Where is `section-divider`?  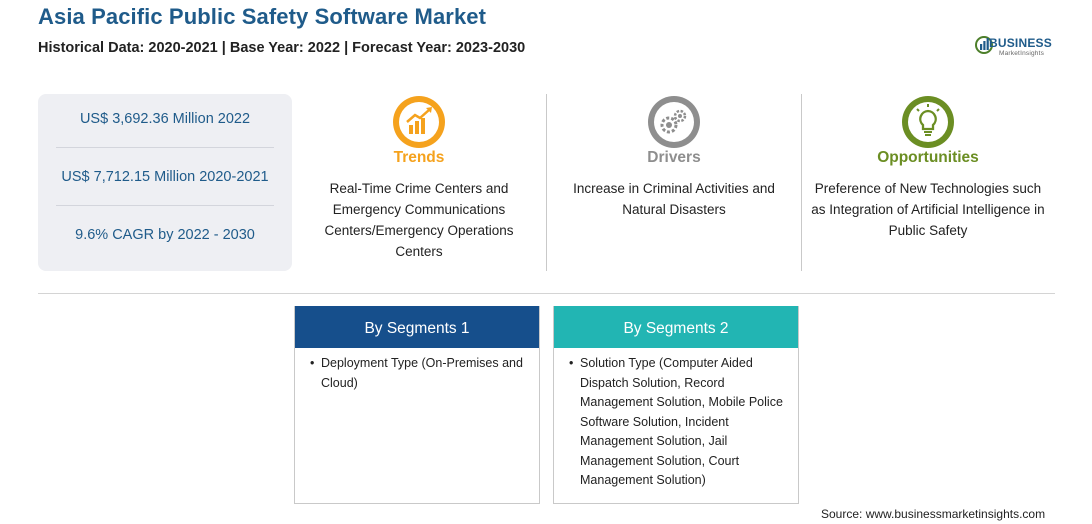
section-divider is located at coordinates (546, 293).